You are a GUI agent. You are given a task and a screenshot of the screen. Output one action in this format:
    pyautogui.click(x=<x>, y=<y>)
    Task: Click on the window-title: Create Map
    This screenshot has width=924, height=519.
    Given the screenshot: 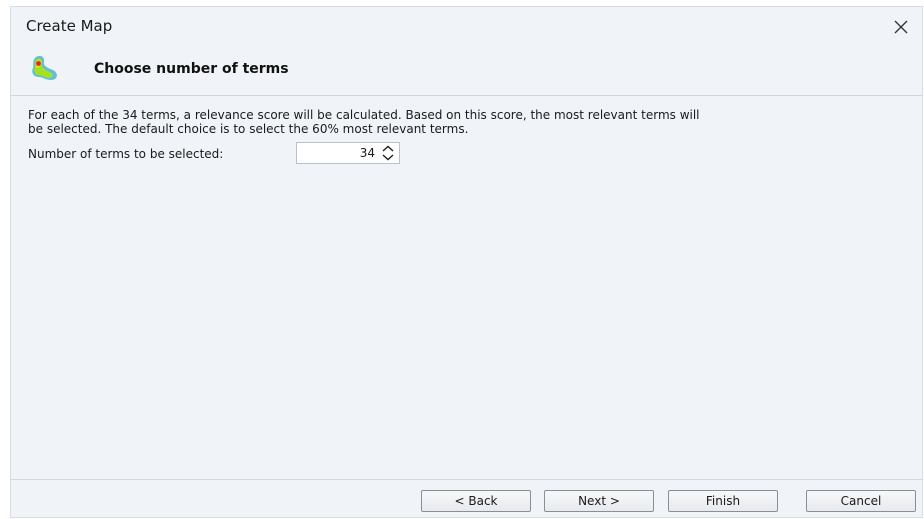 What is the action you would take?
    pyautogui.click(x=69, y=26)
    